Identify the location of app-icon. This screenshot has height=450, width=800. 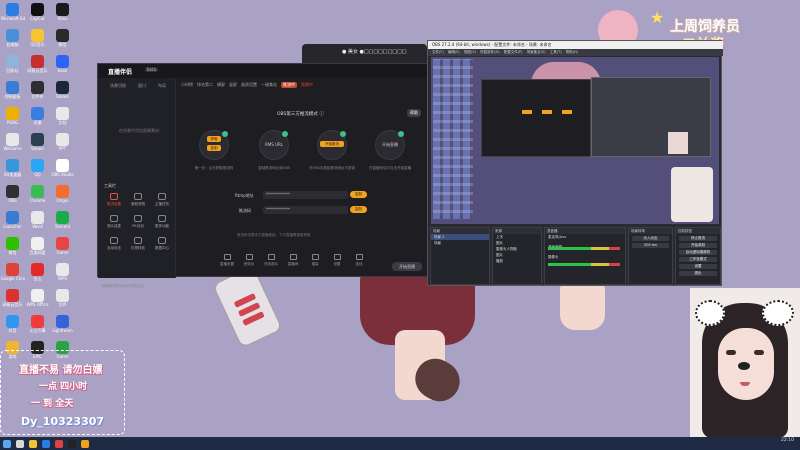
(59, 443).